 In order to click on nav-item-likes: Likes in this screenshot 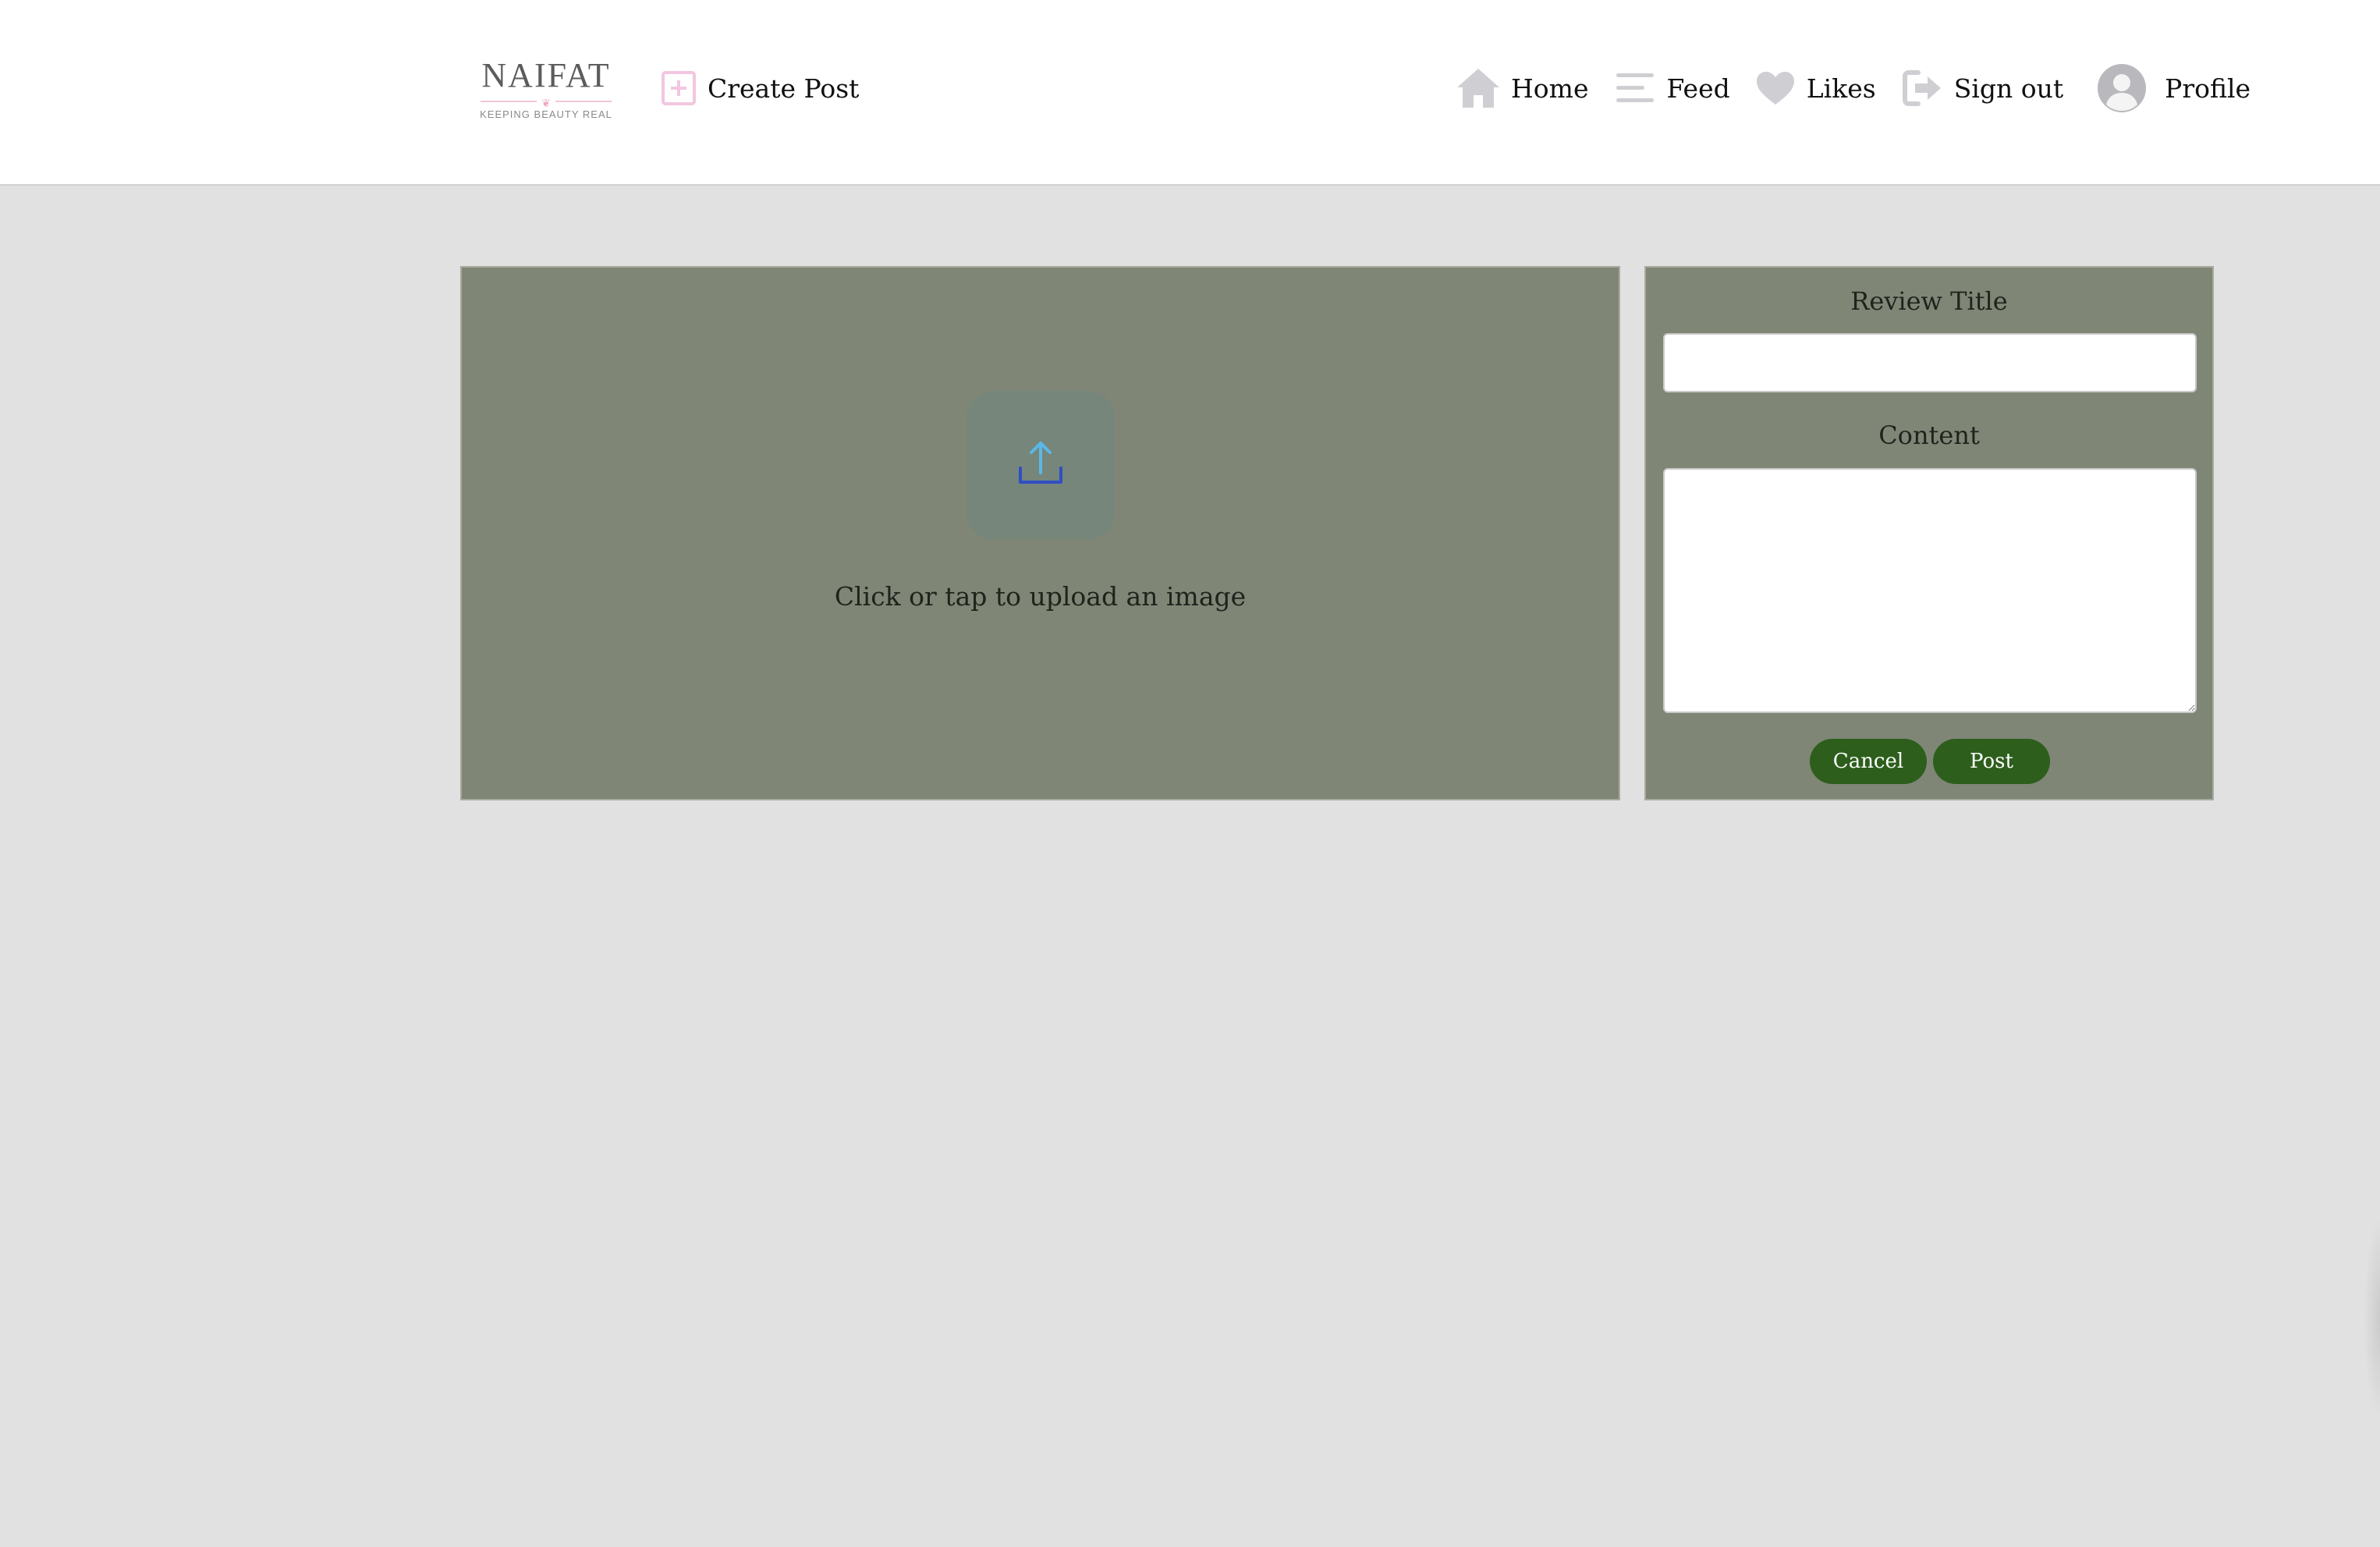, I will do `click(1816, 88)`.